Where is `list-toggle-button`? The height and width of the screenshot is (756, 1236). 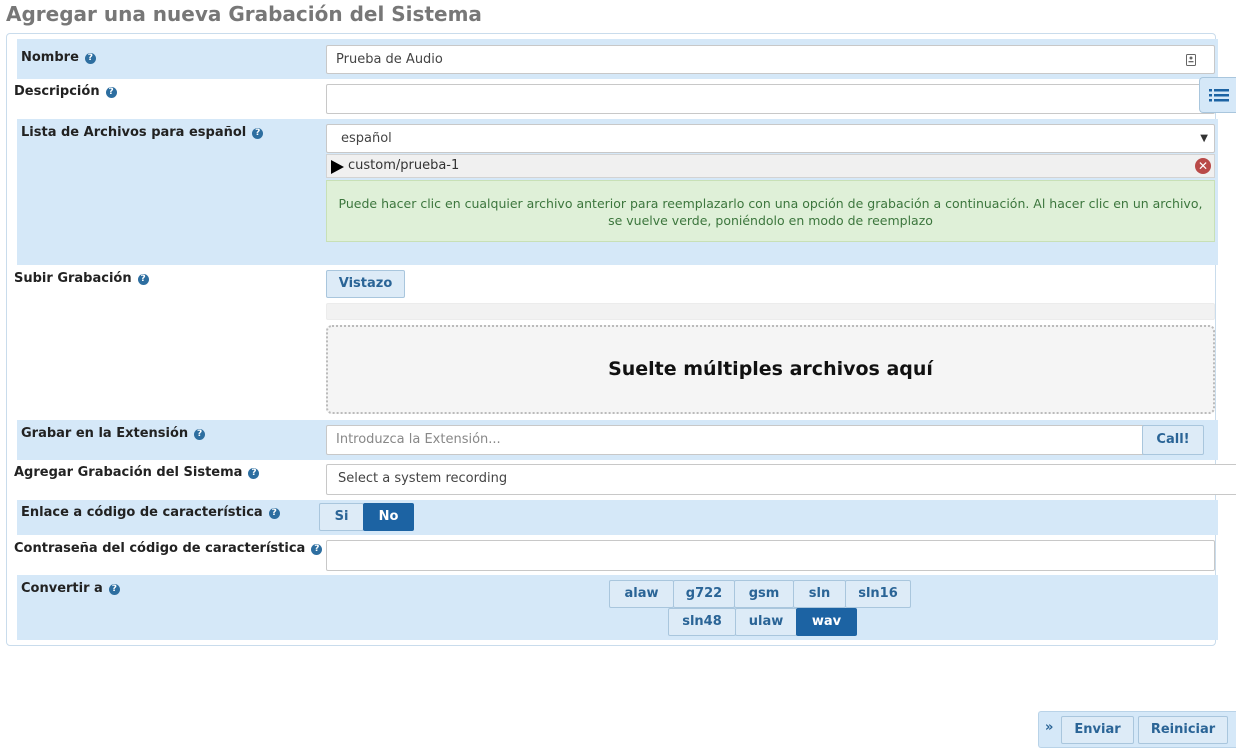 list-toggle-button is located at coordinates (1217, 95).